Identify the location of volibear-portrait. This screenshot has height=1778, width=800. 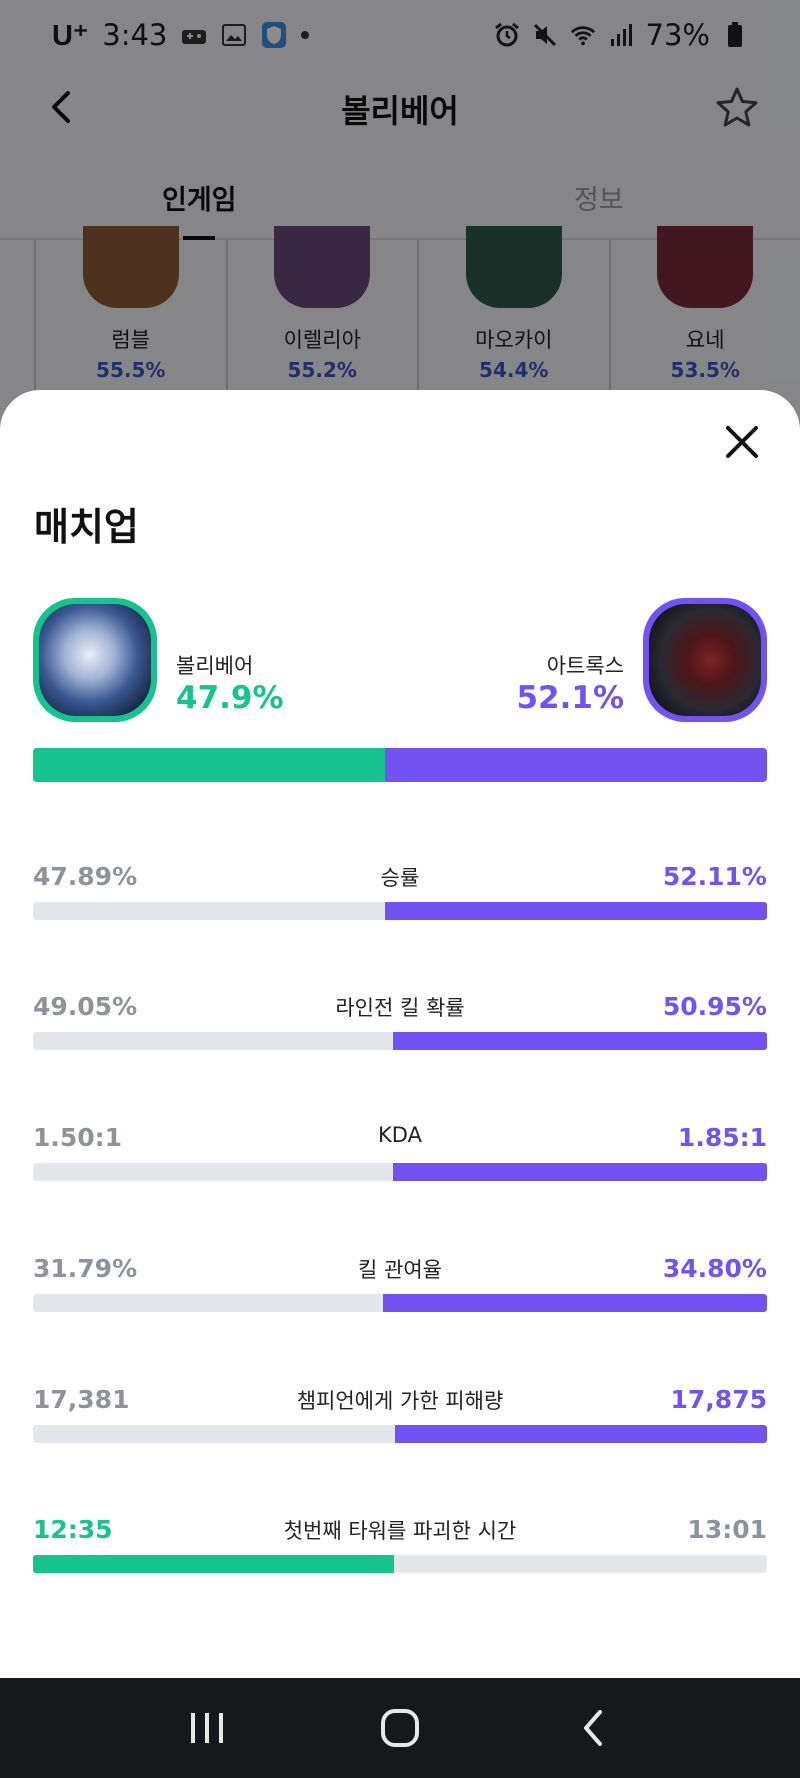
(95, 660).